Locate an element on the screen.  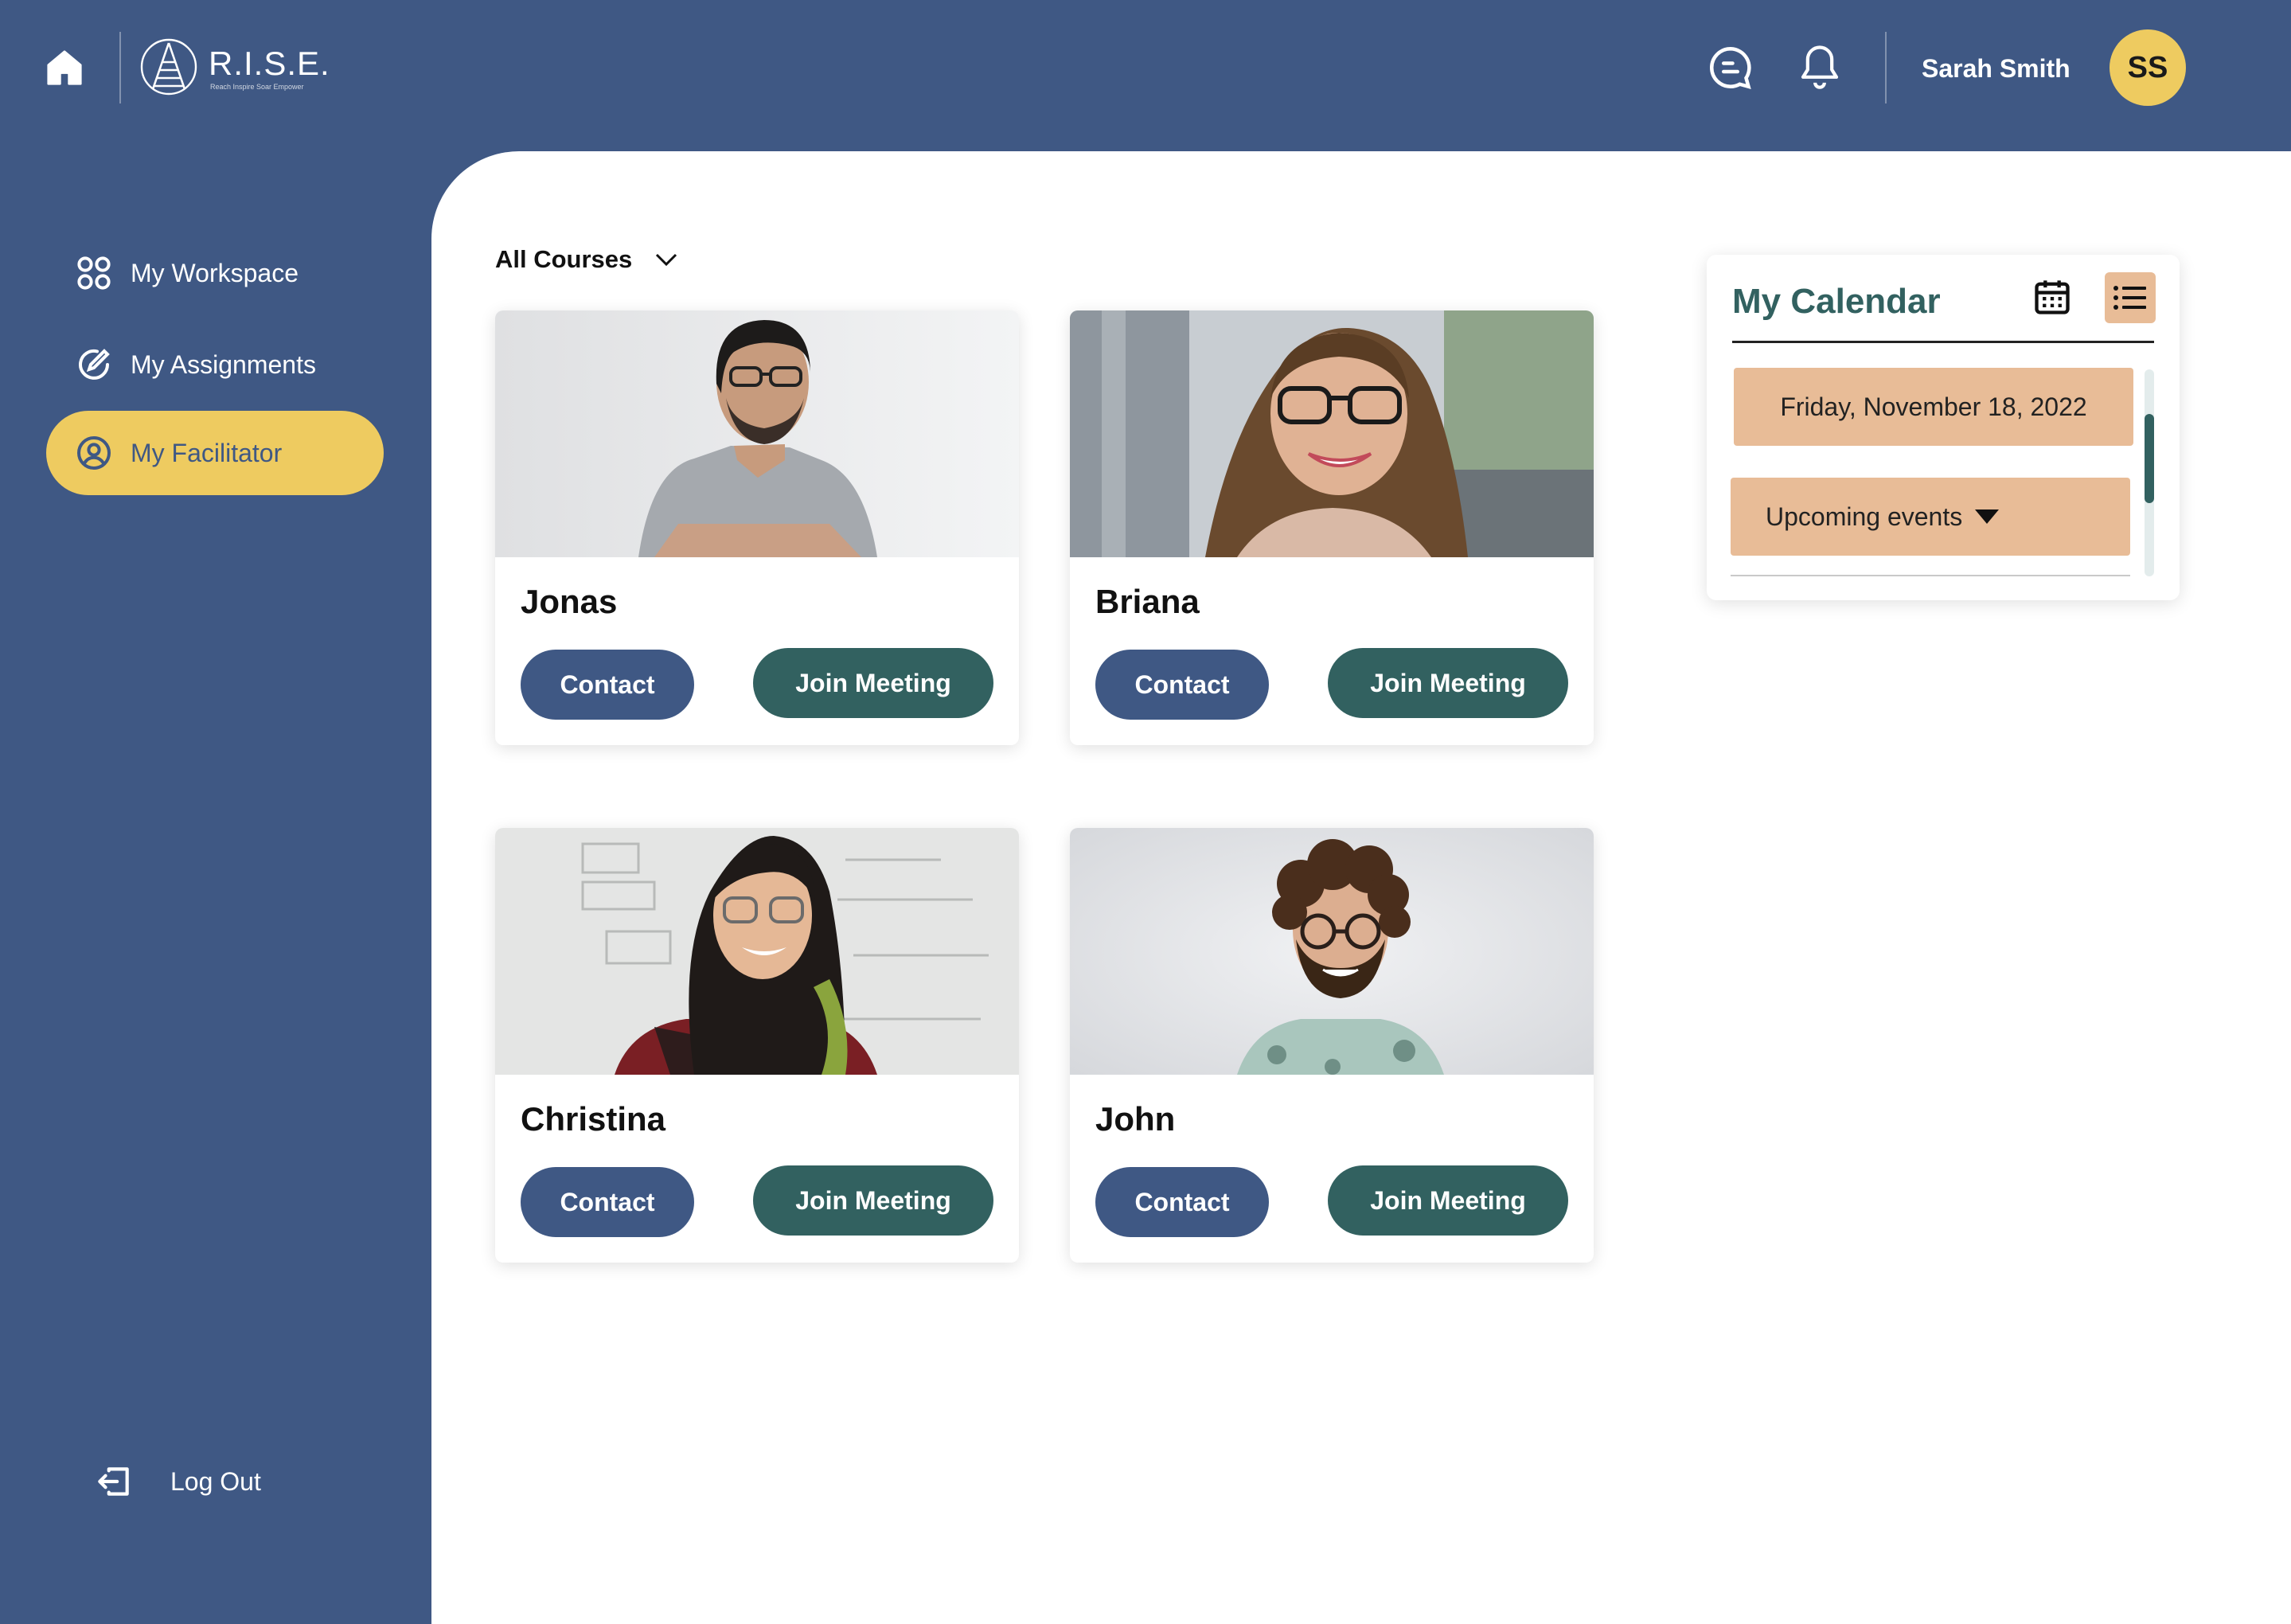
sidebar-item-label: My Facilitator is located at coordinates (207, 452).